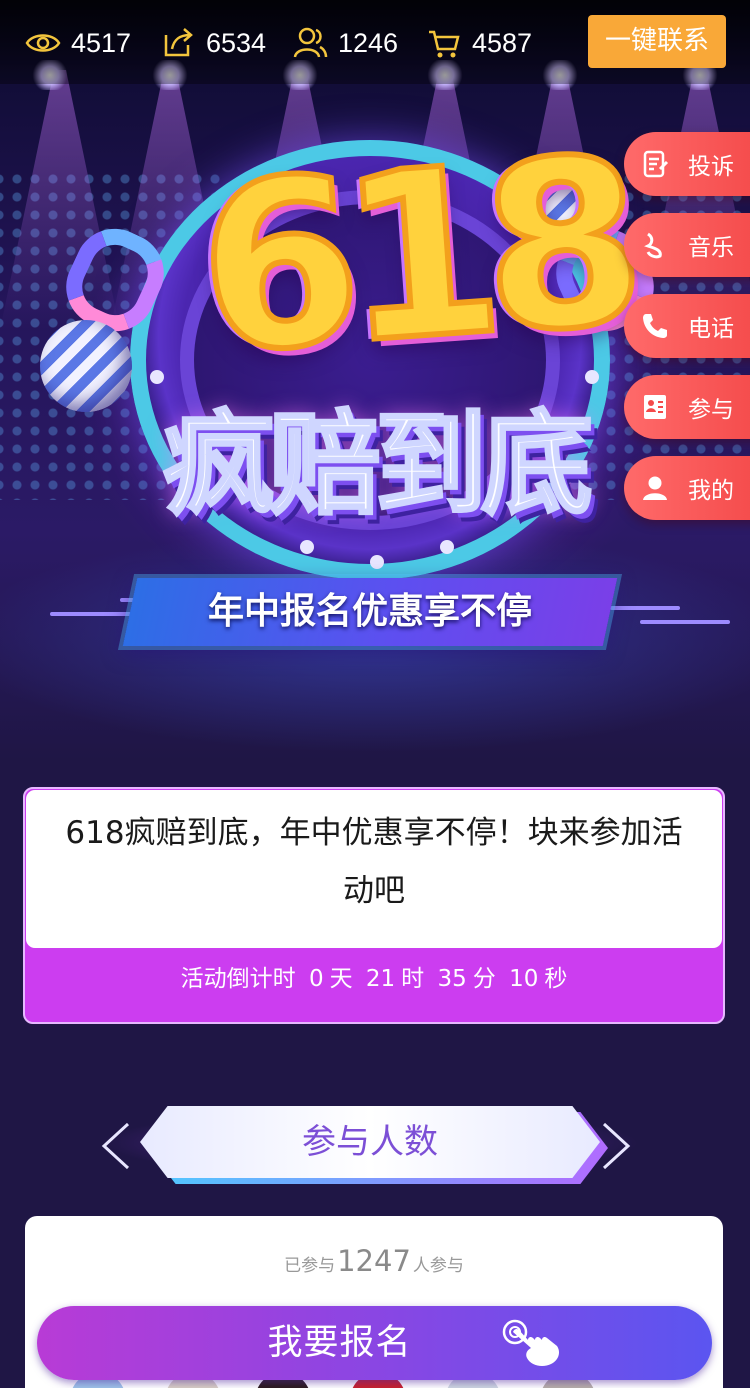 This screenshot has width=750, height=1388. What do you see at coordinates (339, 1343) in the screenshot?
I see `signup-label: 我要报名` at bounding box center [339, 1343].